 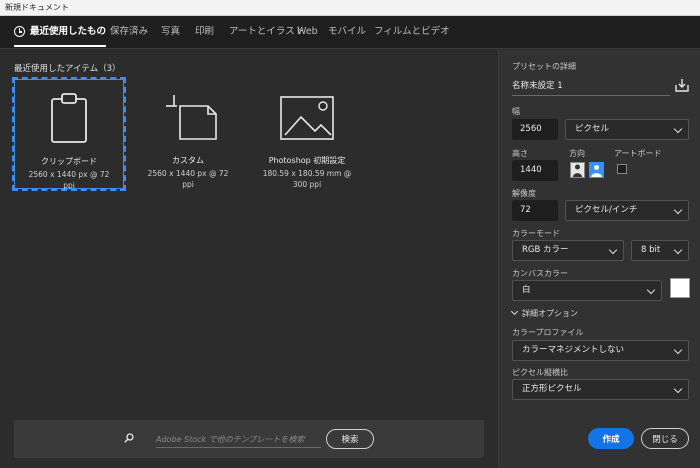 I want to click on clipboard-icon, so click(x=69, y=118).